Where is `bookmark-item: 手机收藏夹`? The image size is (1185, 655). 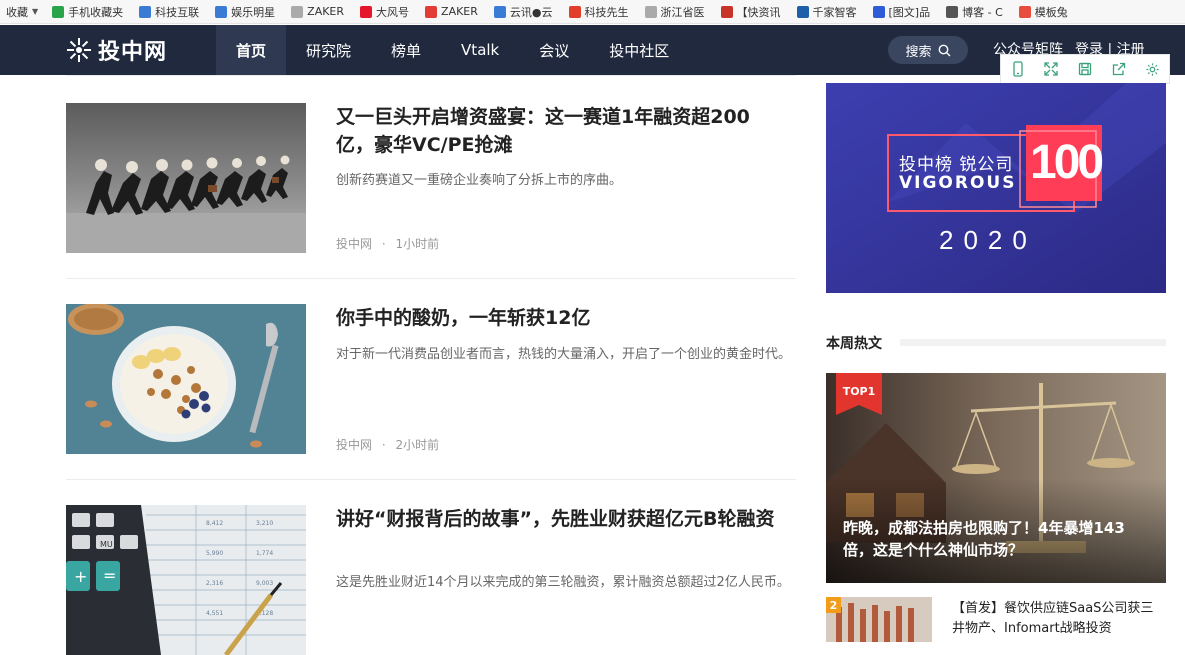 bookmark-item: 手机收藏夹 is located at coordinates (87, 12).